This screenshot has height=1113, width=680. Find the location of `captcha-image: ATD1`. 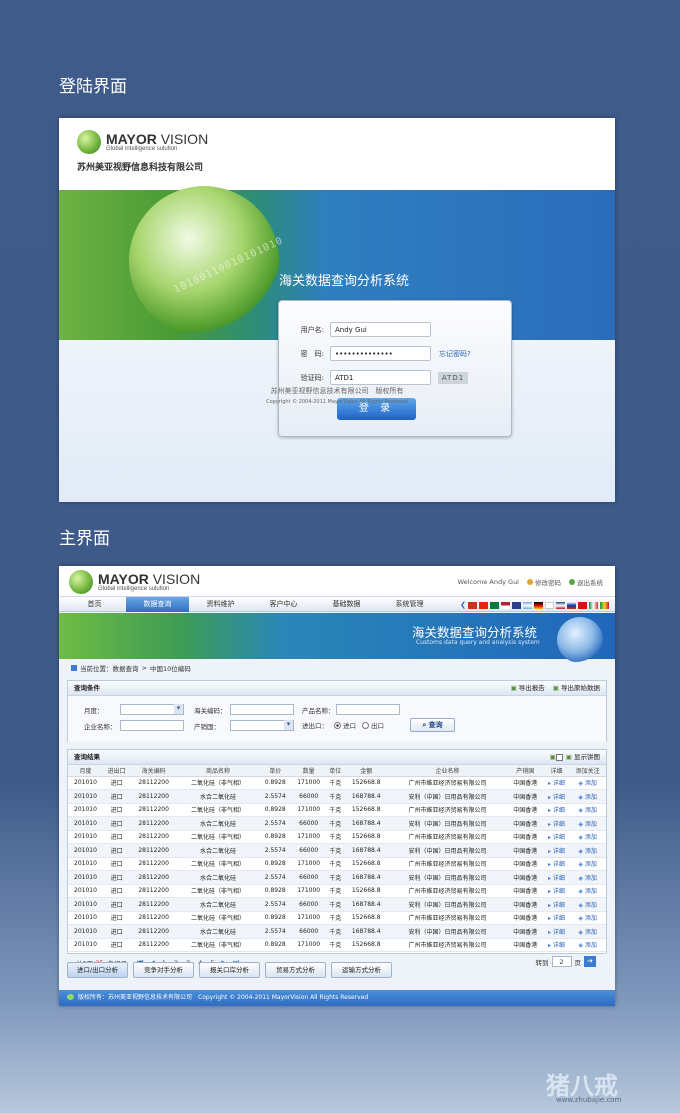

captcha-image: ATD1 is located at coordinates (453, 377).